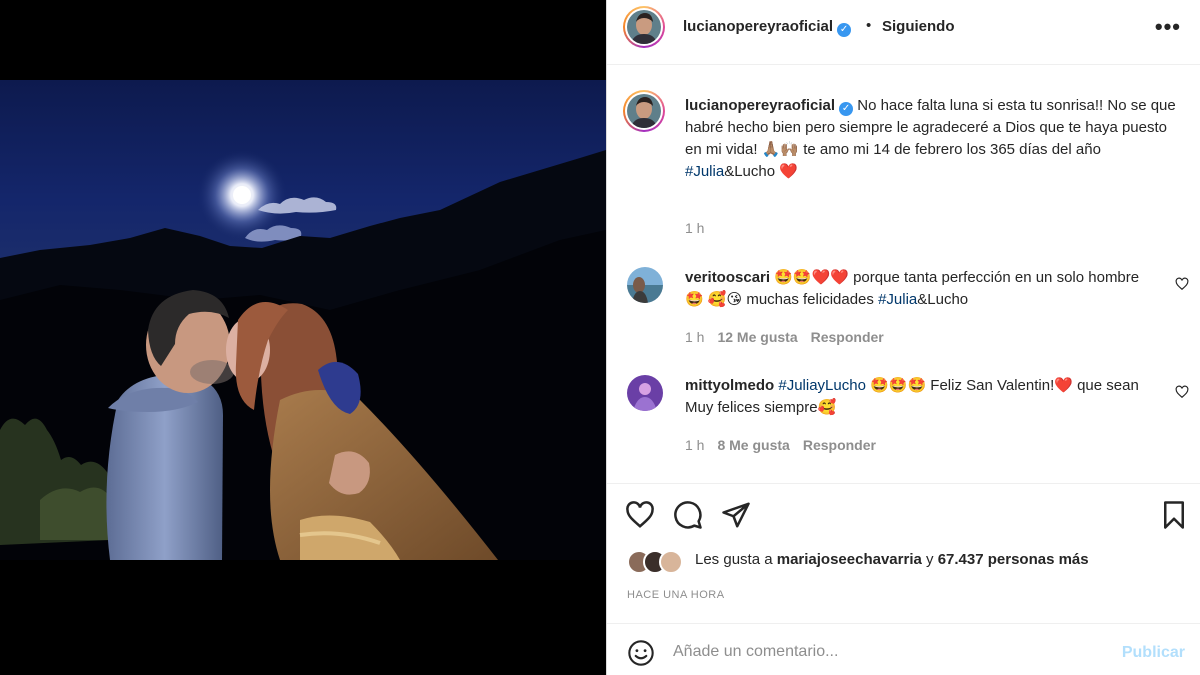 The image size is (1200, 675). What do you see at coordinates (727, 277) in the screenshot?
I see `commenter-username: veritooscari` at bounding box center [727, 277].